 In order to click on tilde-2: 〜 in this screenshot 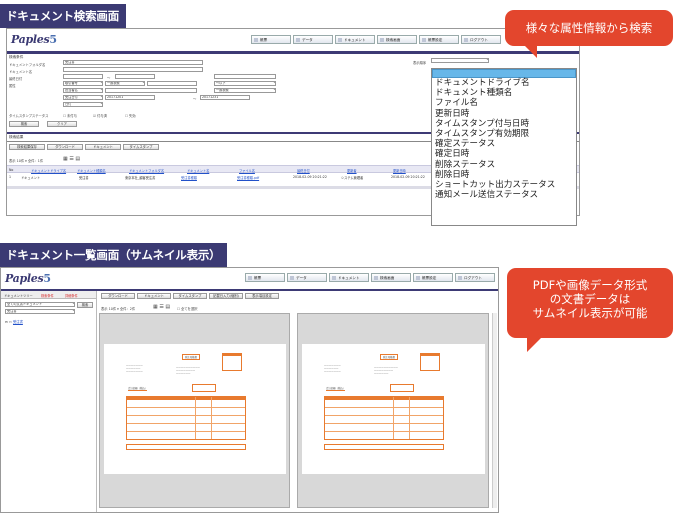, I will do `click(195, 99)`.